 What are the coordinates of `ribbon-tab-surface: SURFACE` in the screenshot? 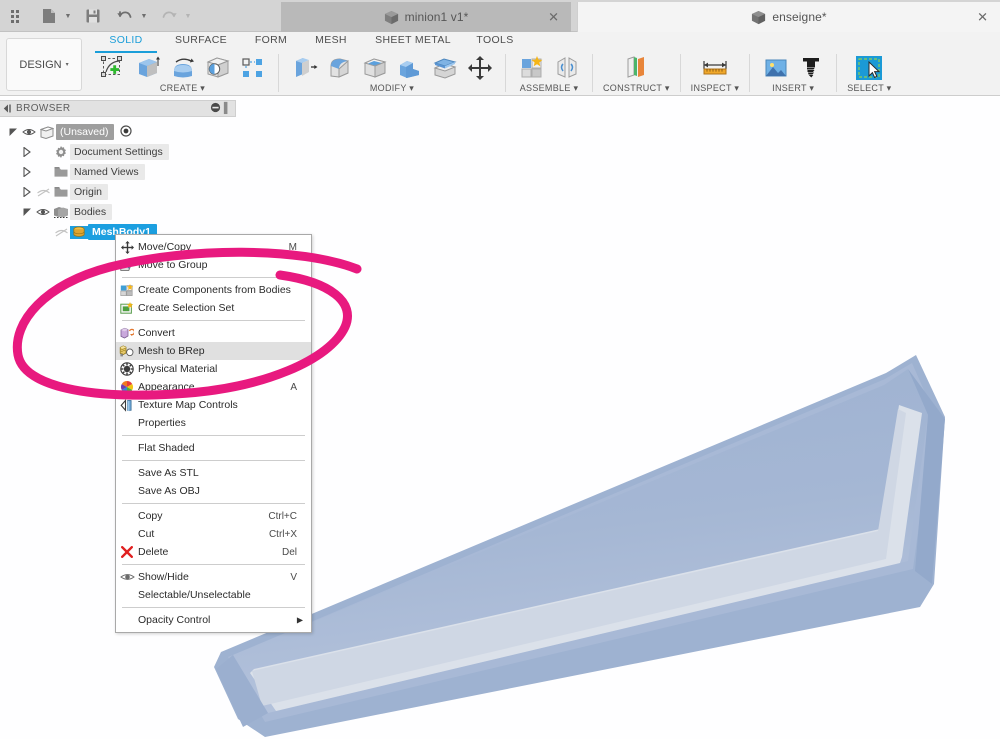 It's located at (201, 42).